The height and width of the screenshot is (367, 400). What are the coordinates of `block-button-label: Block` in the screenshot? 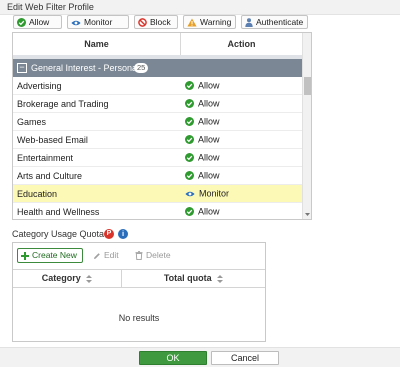 It's located at (160, 22).